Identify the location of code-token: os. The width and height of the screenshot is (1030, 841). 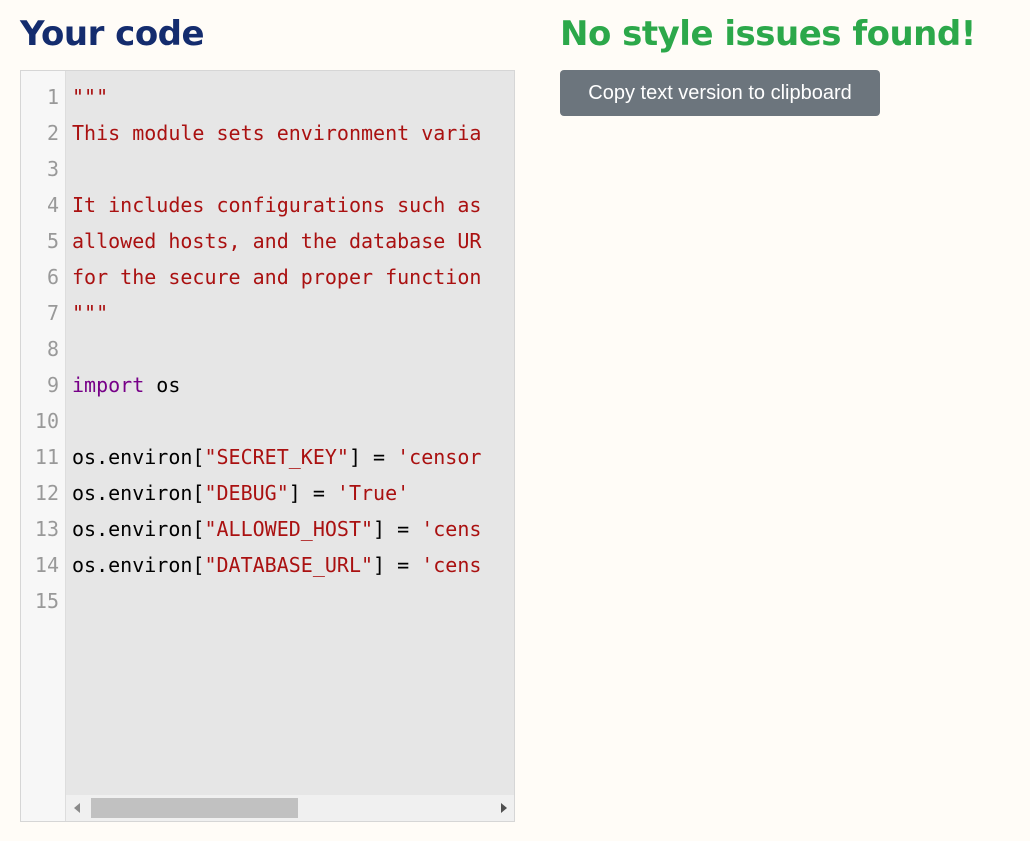
(162, 385).